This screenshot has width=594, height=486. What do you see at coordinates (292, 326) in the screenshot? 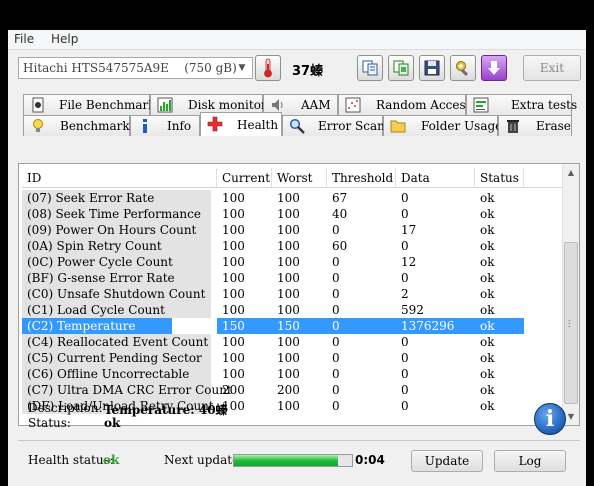
I see `table-row: (C2) Temperature 150 150 0 1376296 ok` at bounding box center [292, 326].